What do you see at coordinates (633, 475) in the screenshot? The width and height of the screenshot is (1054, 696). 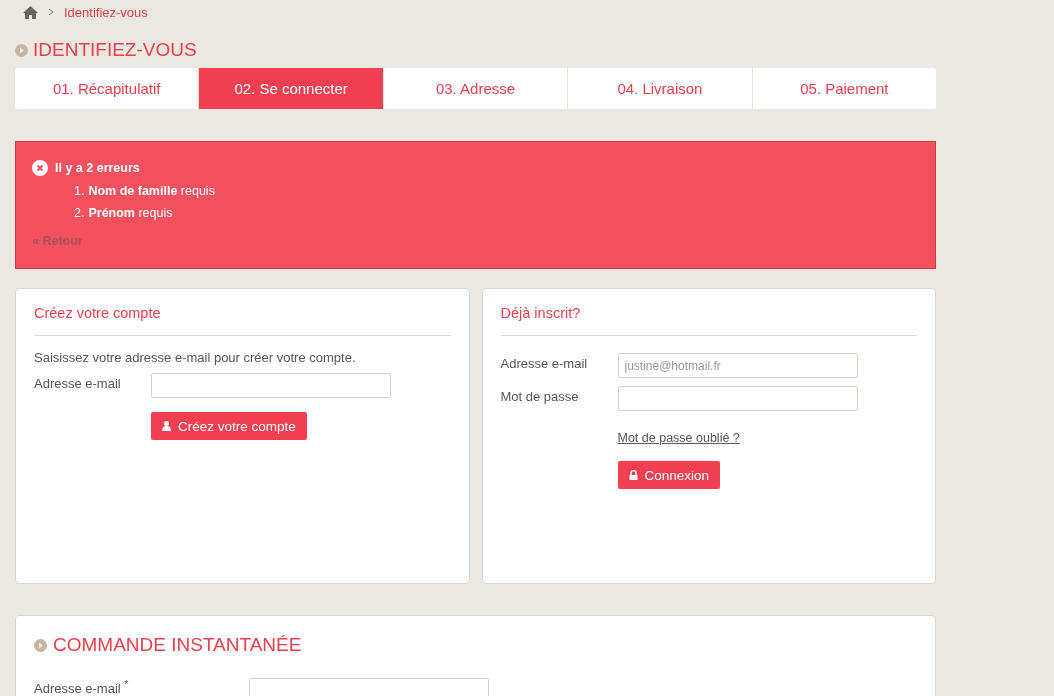 I see `lock-icon` at bounding box center [633, 475].